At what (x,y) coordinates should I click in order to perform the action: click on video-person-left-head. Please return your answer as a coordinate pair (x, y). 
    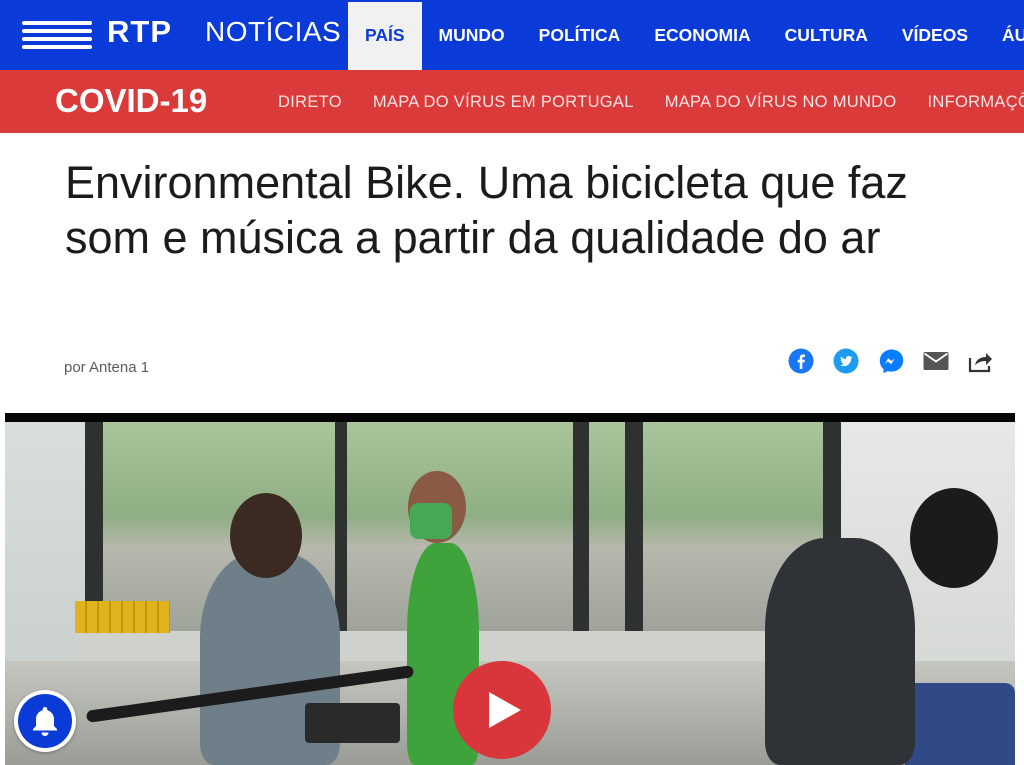
    Looking at the image, I should click on (266, 535).